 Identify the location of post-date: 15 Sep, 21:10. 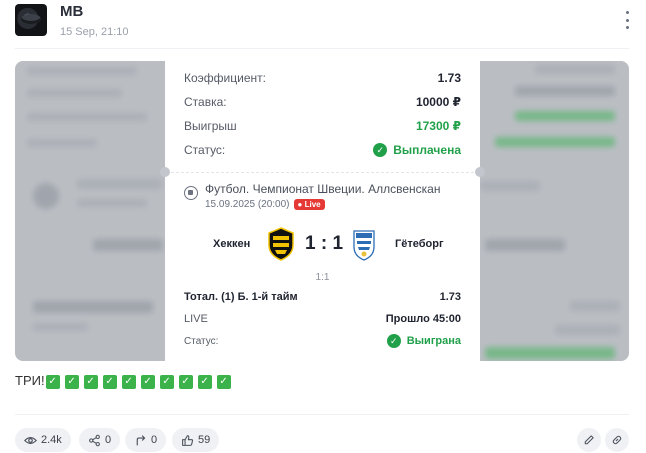
(94, 32).